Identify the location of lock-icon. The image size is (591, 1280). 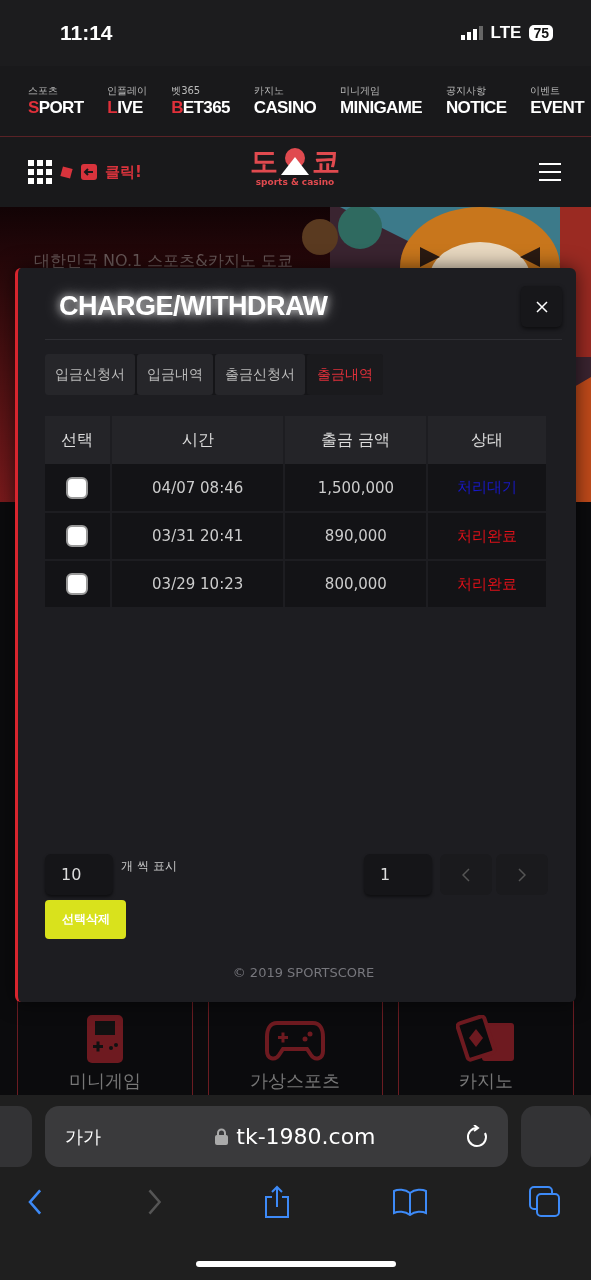
(222, 1136).